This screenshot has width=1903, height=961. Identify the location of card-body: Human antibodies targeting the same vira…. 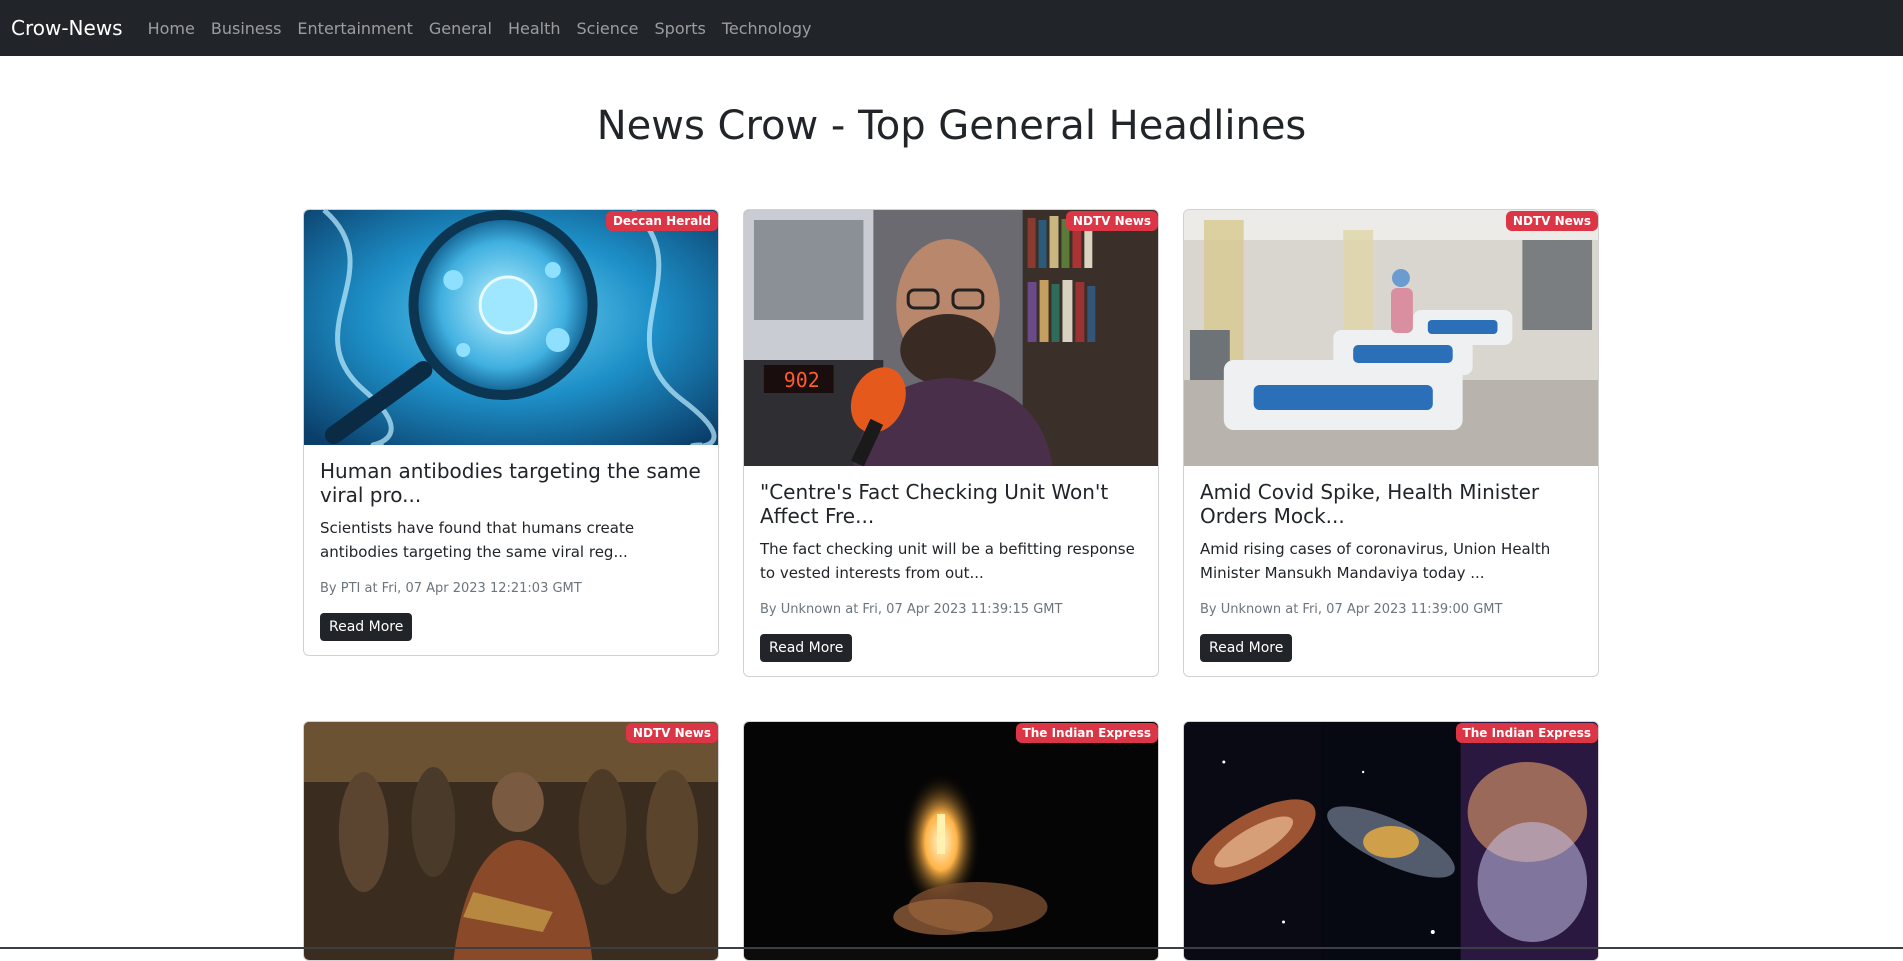
(511, 550).